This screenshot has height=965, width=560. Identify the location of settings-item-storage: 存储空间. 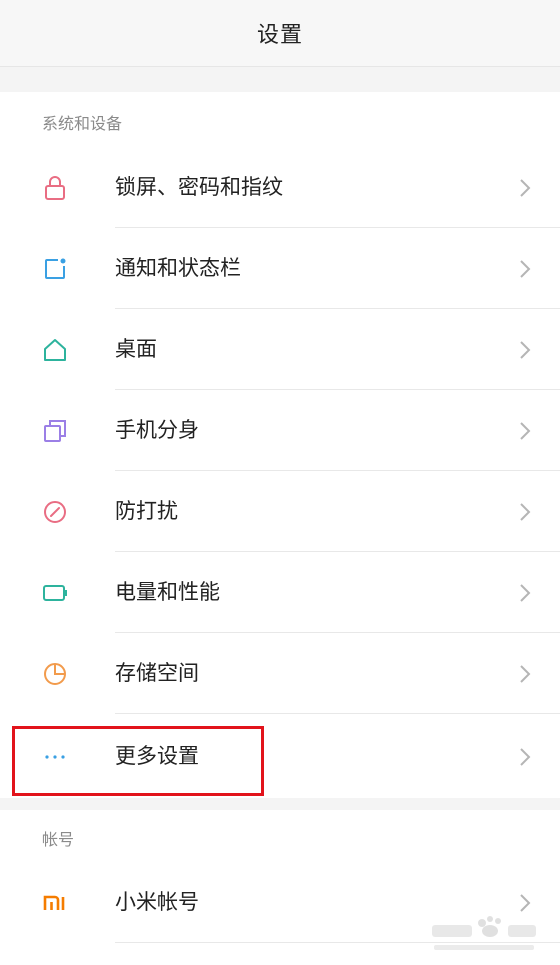
(280, 673).